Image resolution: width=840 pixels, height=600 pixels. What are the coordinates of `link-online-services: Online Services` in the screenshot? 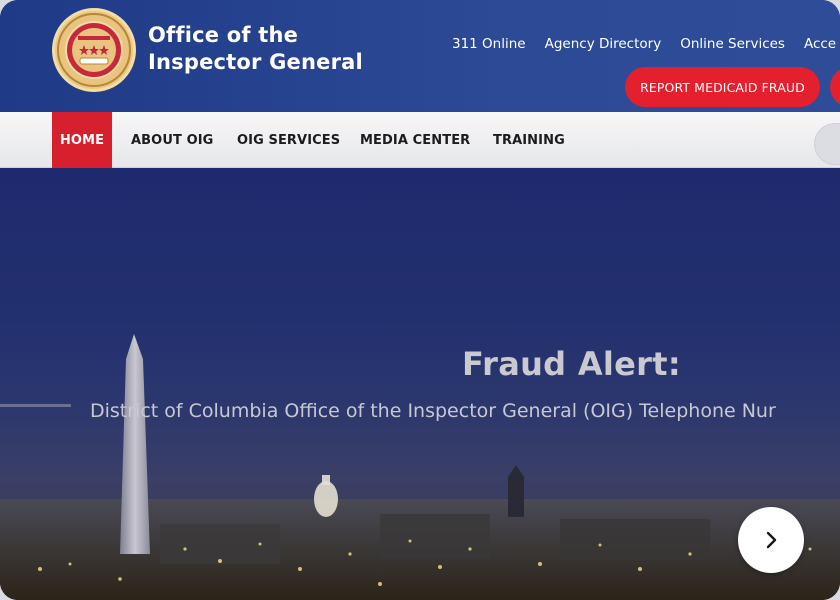 It's located at (732, 44).